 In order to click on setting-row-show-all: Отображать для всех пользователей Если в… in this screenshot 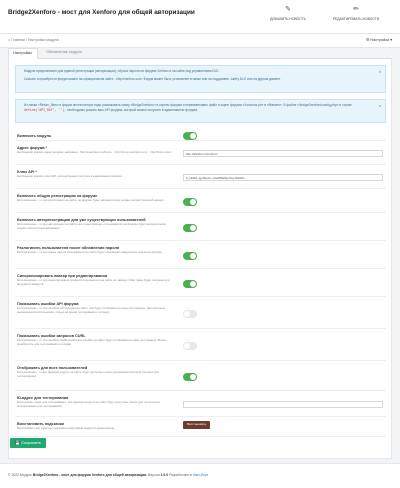, I will do `click(200, 377)`.